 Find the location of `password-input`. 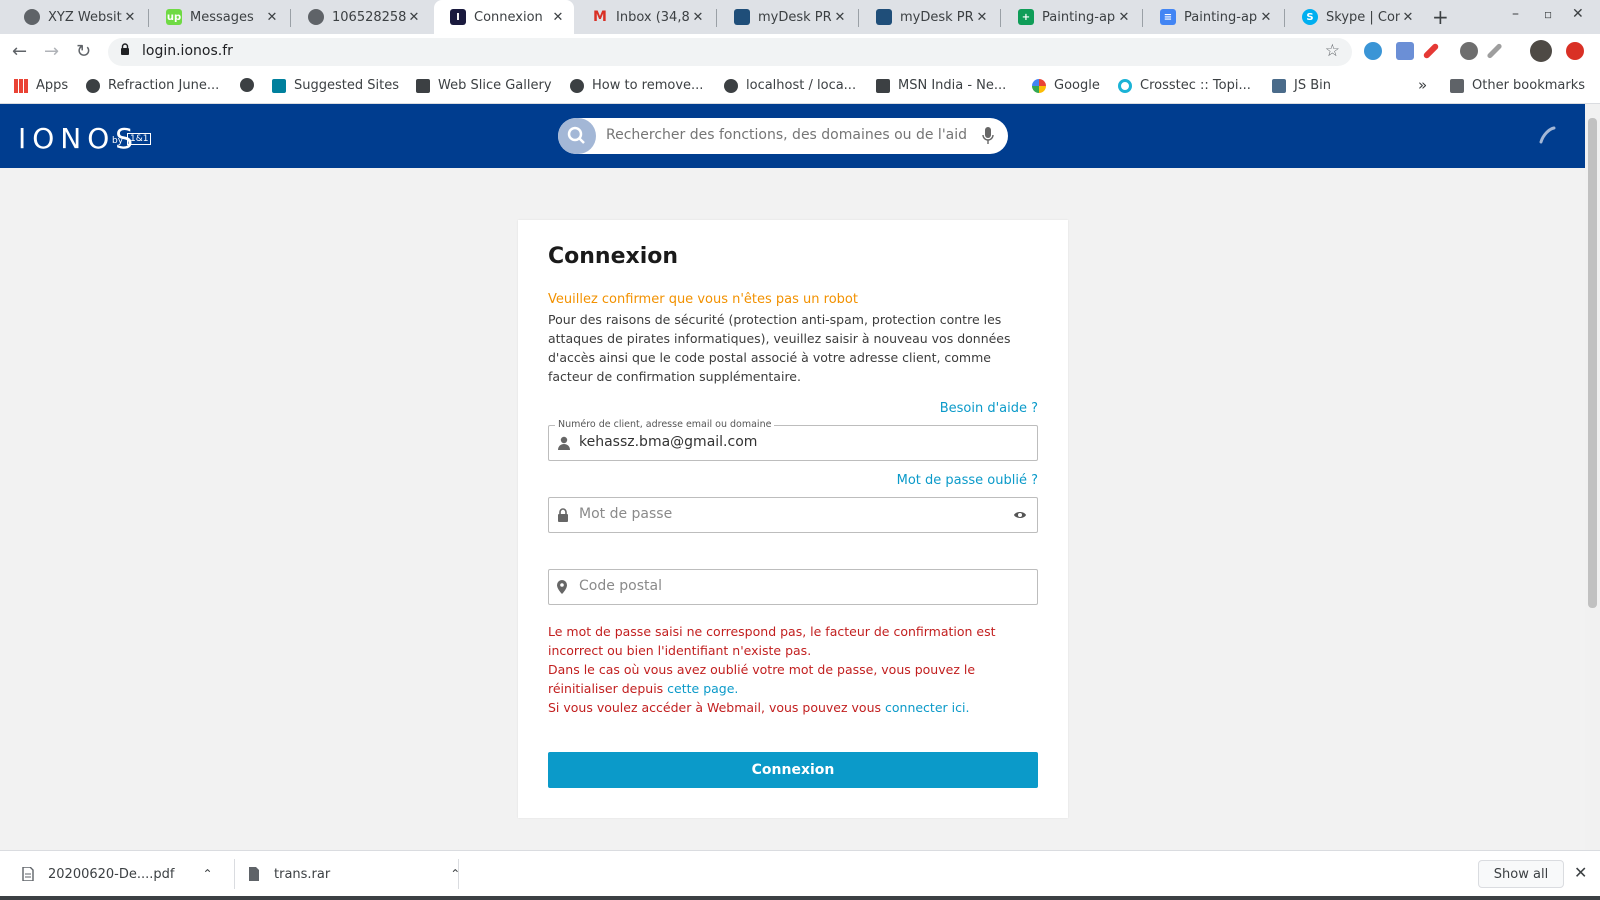

password-input is located at coordinates (789, 514).